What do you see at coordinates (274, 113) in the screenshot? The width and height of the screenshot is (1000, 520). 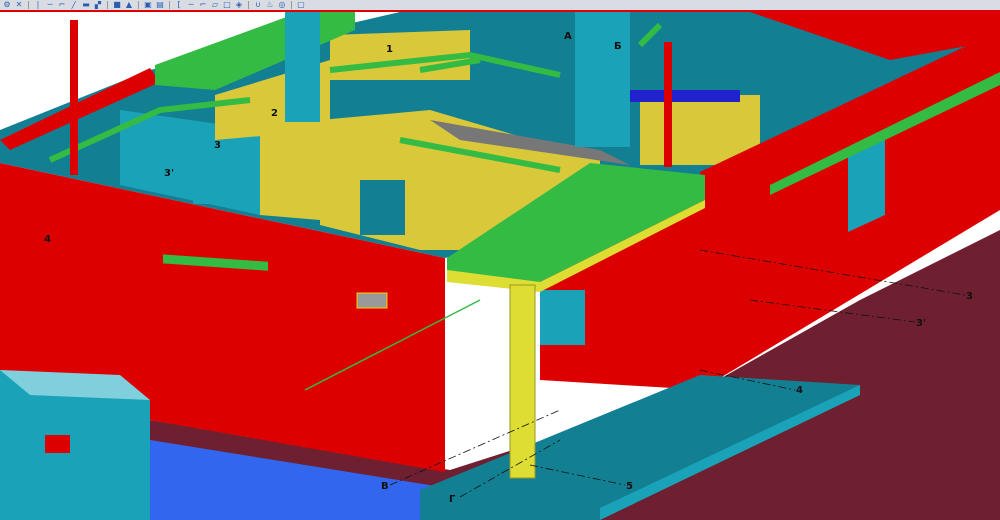 I see `grid-label-2: 2` at bounding box center [274, 113].